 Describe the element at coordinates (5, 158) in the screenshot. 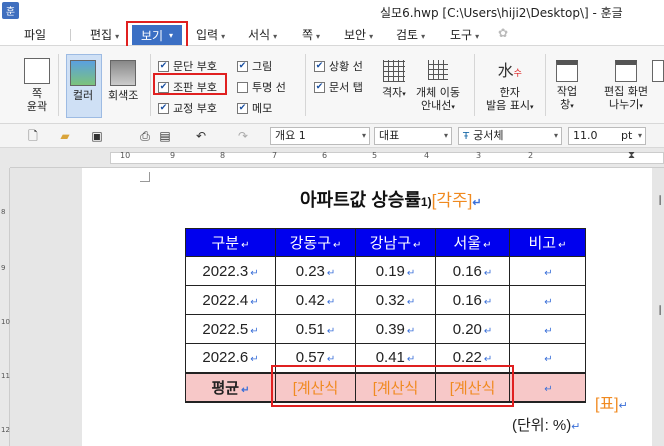

I see `ruler-corner` at that location.